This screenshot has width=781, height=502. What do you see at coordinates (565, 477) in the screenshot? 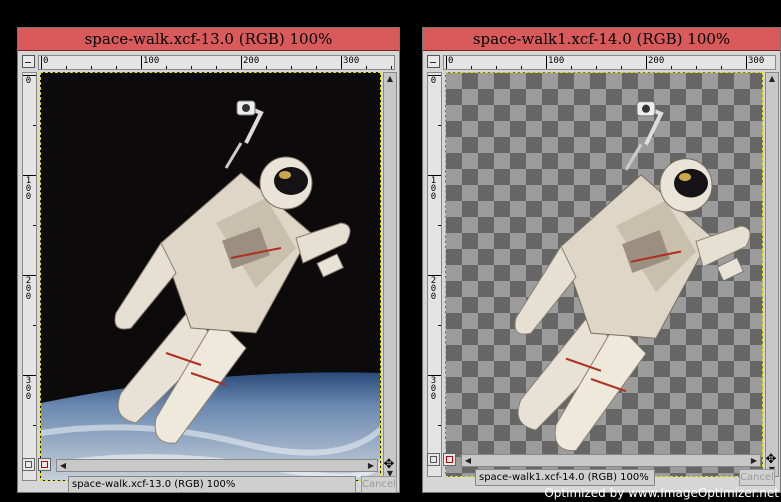
I see `status-bar: space-walk1.xcf-14.0 (RGB) 100%` at bounding box center [565, 477].